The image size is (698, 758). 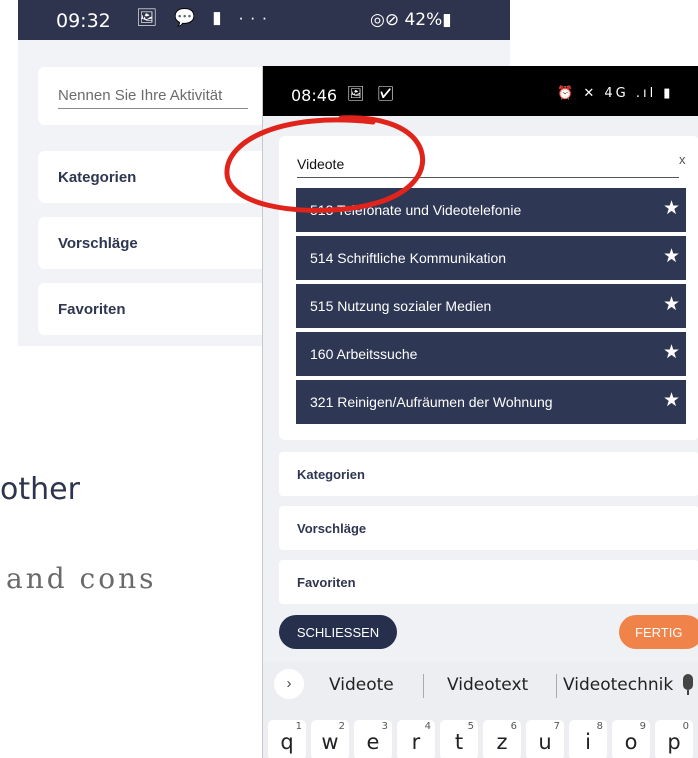 I want to click on result-item: 513 Telefonate und Videotelefonie ★, so click(x=491, y=210).